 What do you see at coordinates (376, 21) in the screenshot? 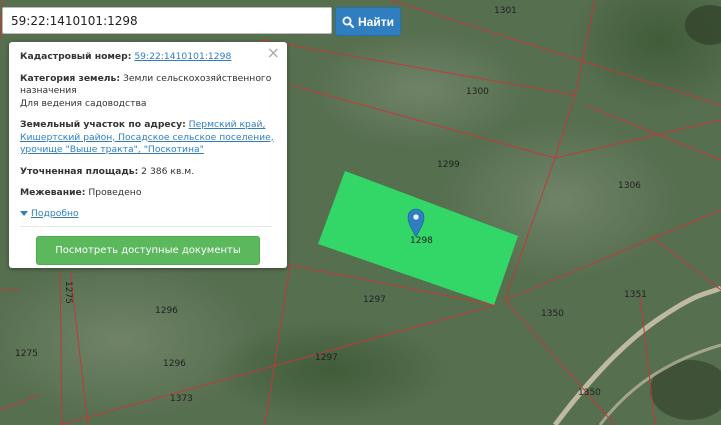
I see `search-button-label: Найти` at bounding box center [376, 21].